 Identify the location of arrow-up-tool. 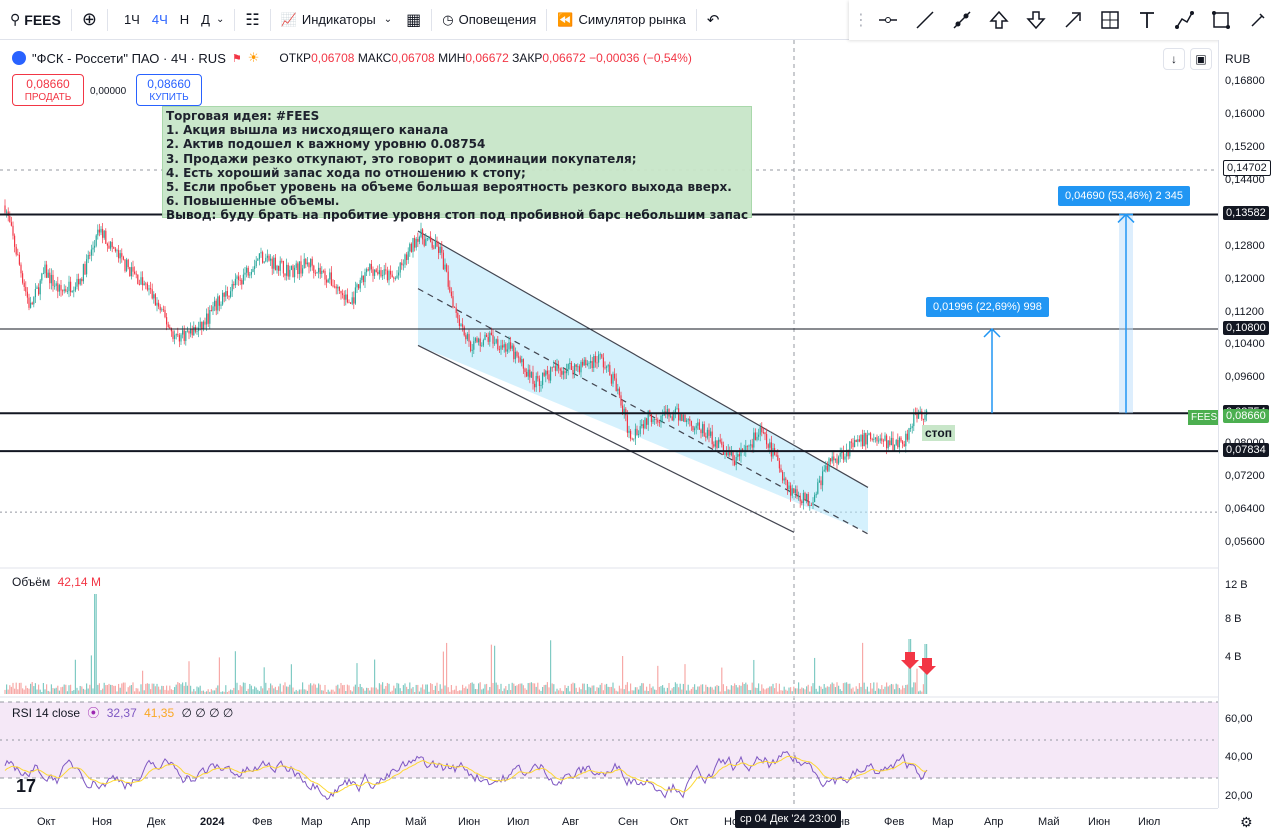
(998, 20).